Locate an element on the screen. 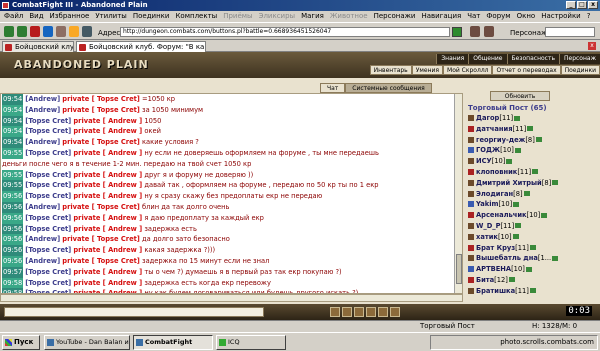 This screenshot has width=600, height=351. menu-item: Поединки is located at coordinates (151, 16).